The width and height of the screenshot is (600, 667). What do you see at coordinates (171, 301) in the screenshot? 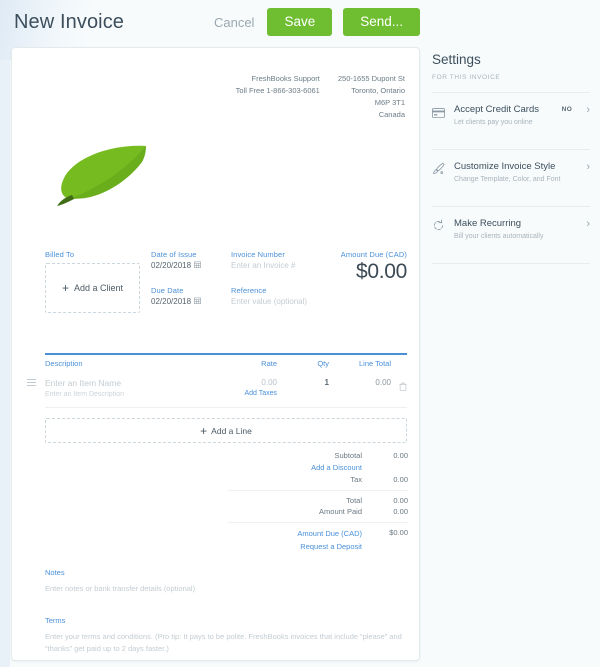
I see `due-date-value: 02/20/2018` at bounding box center [171, 301].